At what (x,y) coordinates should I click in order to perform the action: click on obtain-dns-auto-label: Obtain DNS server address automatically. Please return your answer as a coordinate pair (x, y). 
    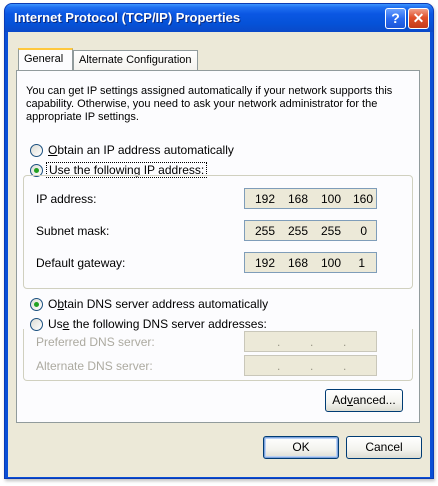
    Looking at the image, I should click on (158, 304).